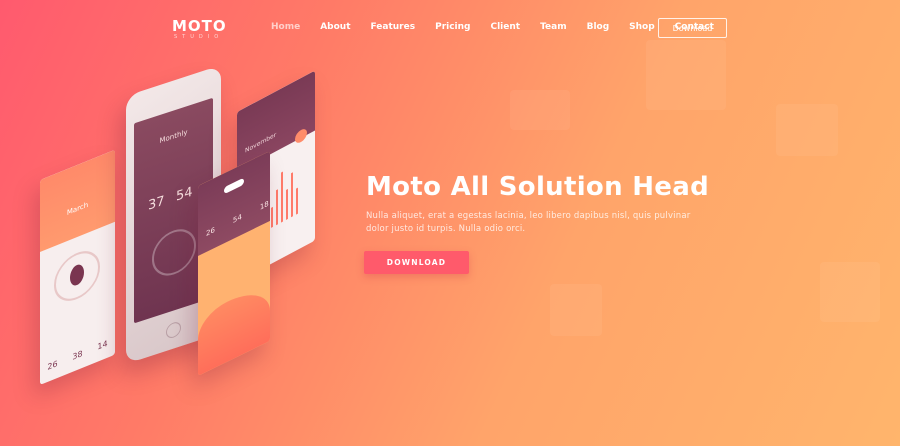 Image resolution: width=900 pixels, height=446 pixels. Describe the element at coordinates (416, 262) in the screenshot. I see `hero-download-button: DOWNLOAD` at that location.